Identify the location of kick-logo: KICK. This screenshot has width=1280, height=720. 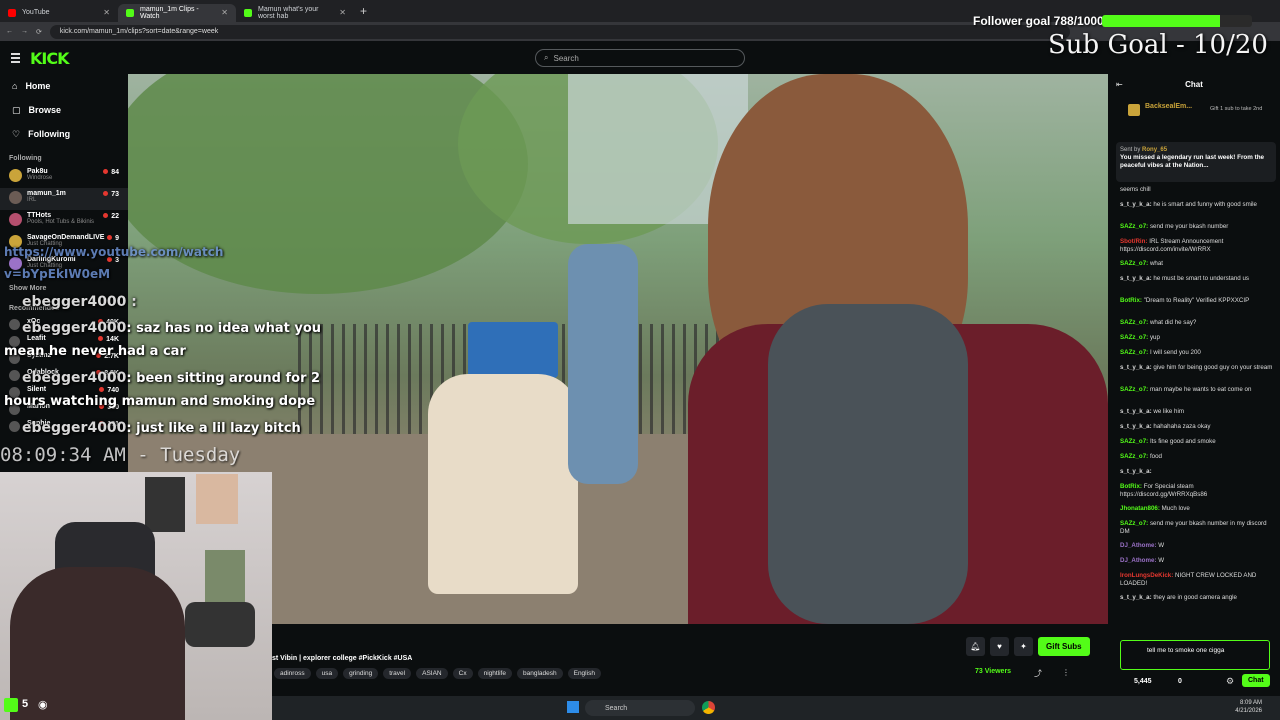
(49, 58).